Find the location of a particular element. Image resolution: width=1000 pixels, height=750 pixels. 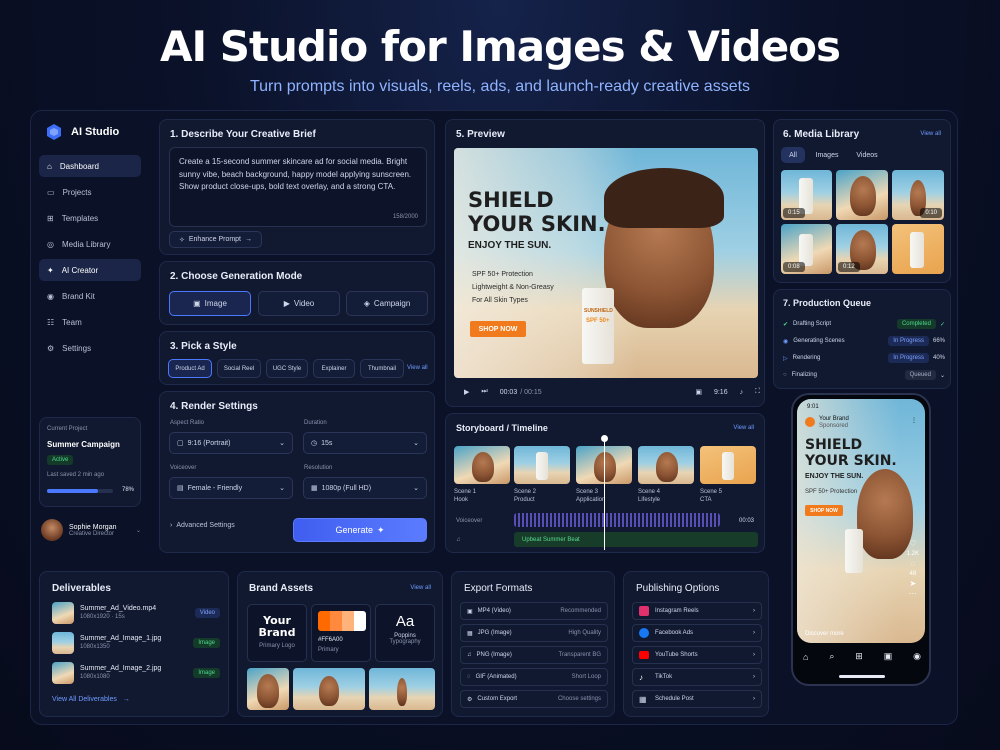

sidebar-item-projects: ▭ Projects is located at coordinates (90, 192).